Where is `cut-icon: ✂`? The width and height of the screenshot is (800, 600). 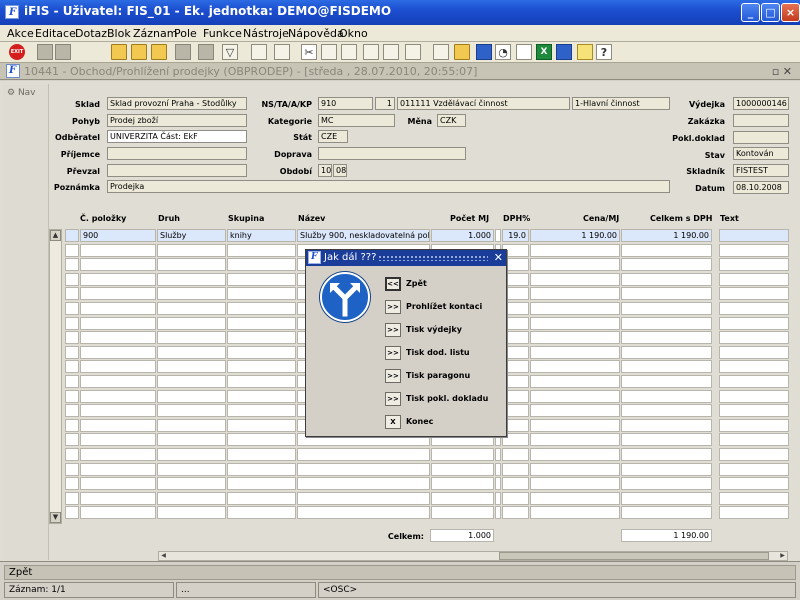 cut-icon: ✂ is located at coordinates (309, 52).